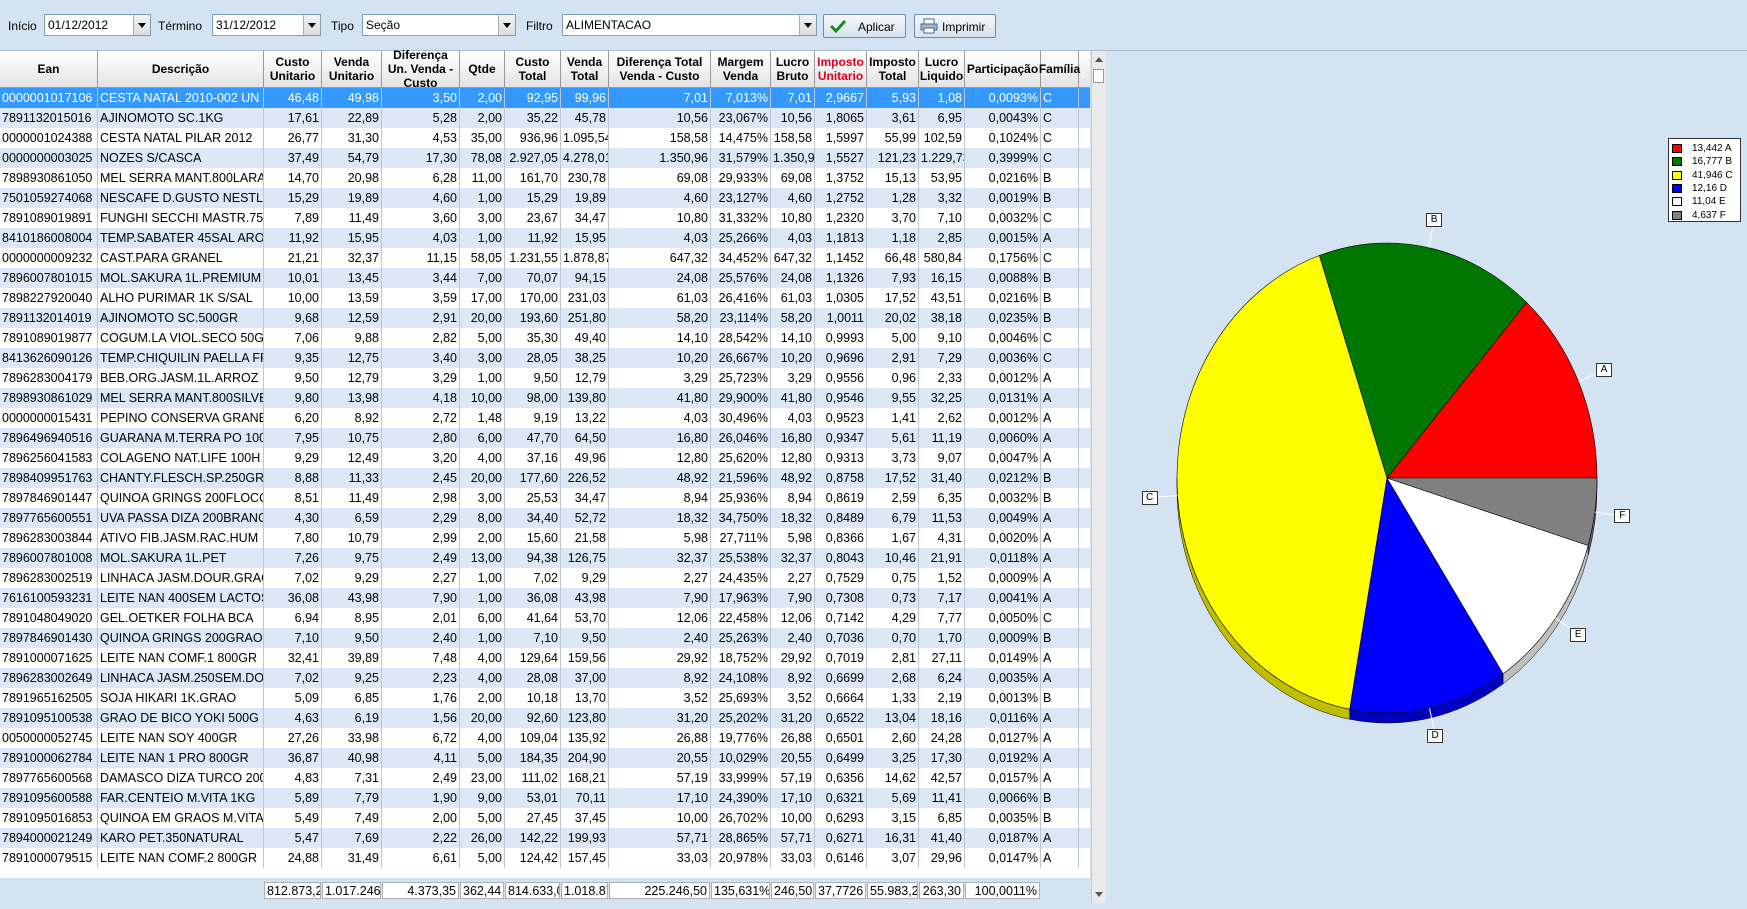  Describe the element at coordinates (585, 69) in the screenshot. I see `column-header: Venda Total` at that location.